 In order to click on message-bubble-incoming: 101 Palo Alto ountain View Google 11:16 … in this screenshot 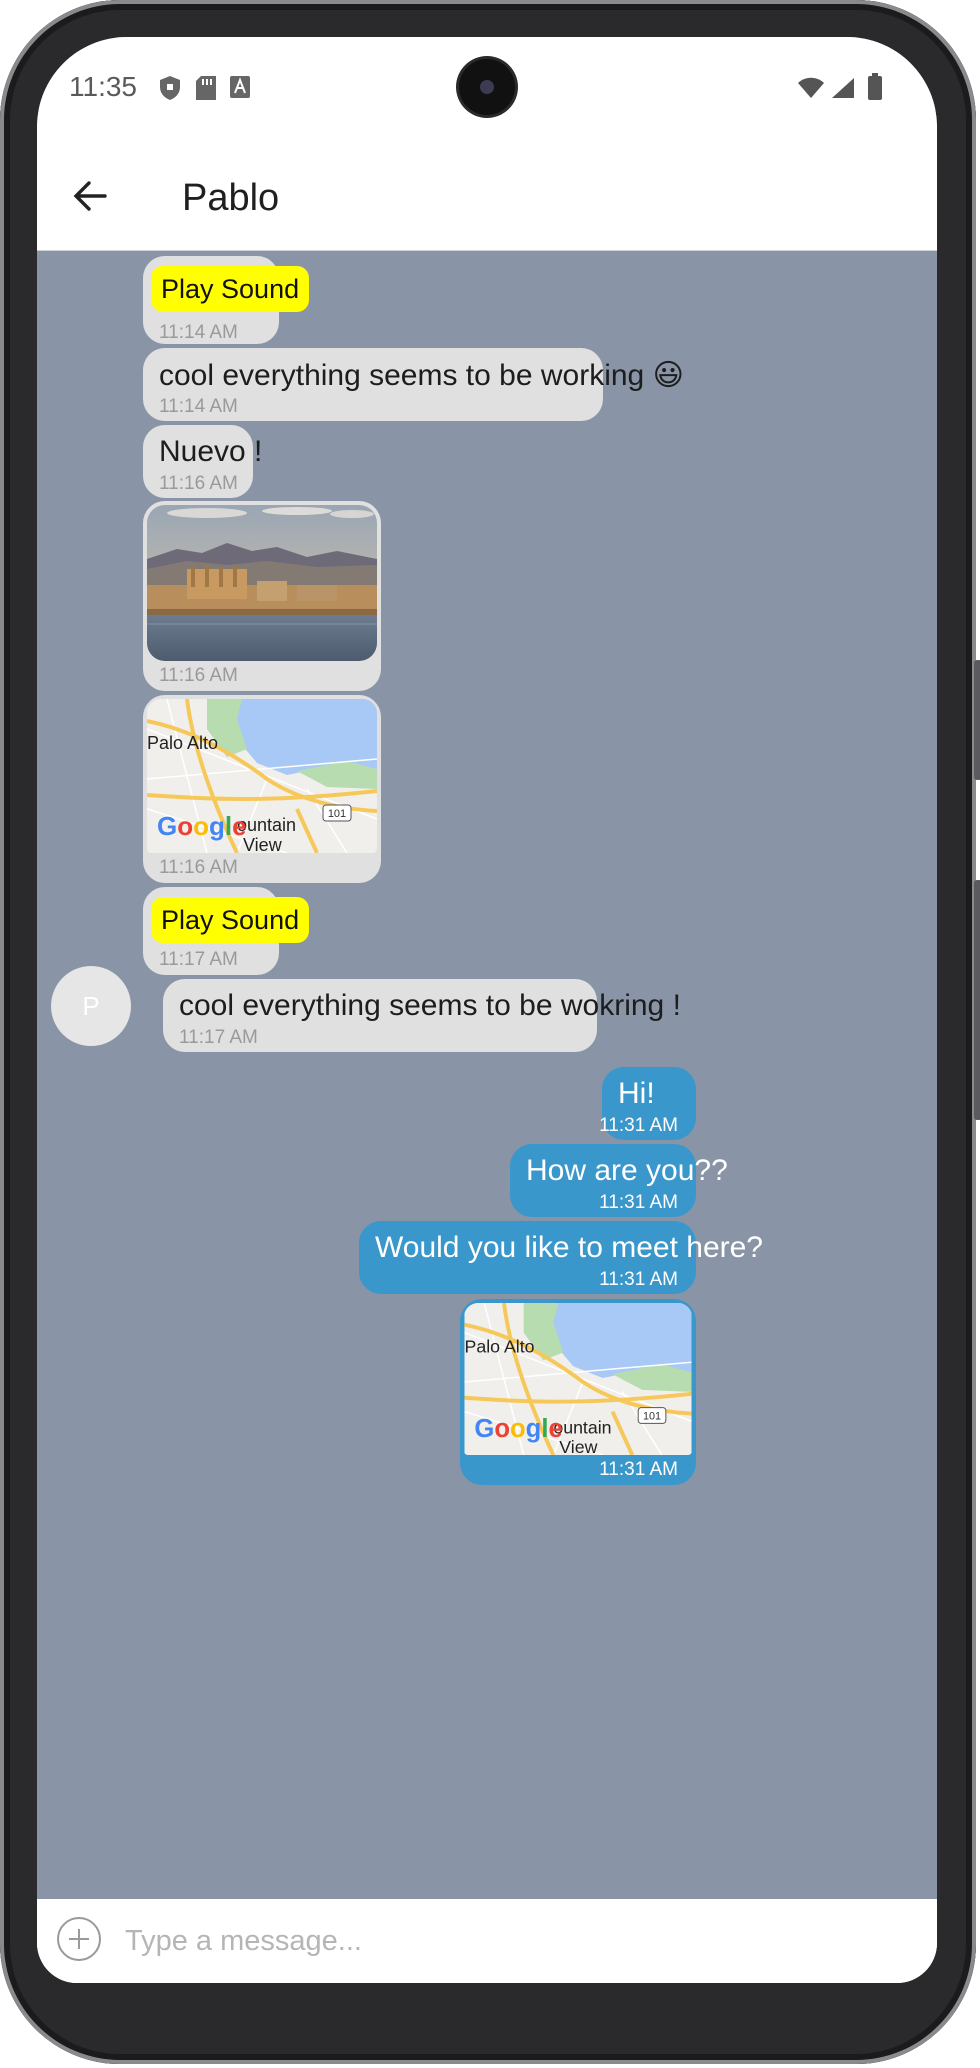, I will do `click(262, 789)`.